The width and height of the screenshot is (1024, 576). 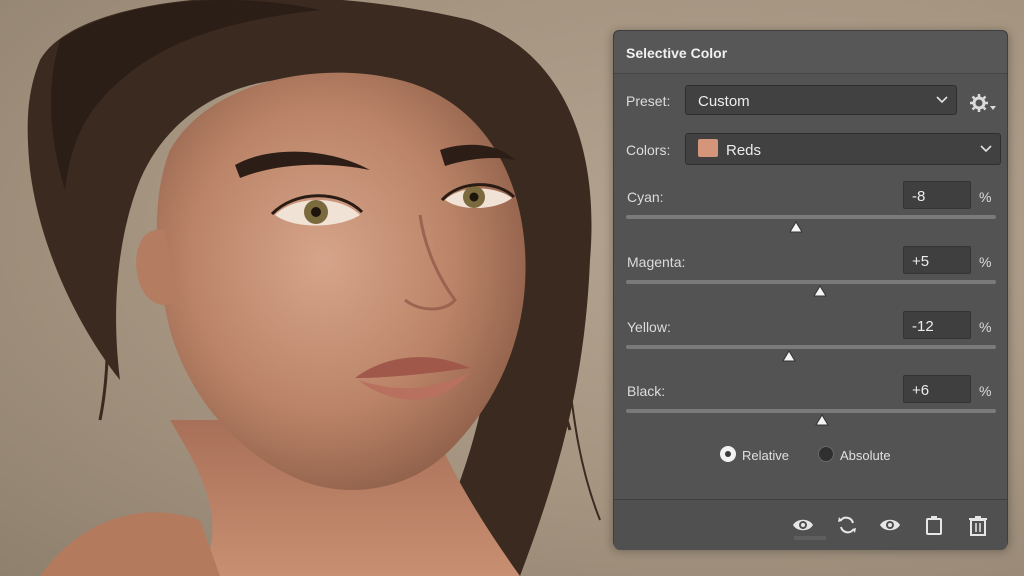 I want to click on cyan-percent: %, so click(x=985, y=197).